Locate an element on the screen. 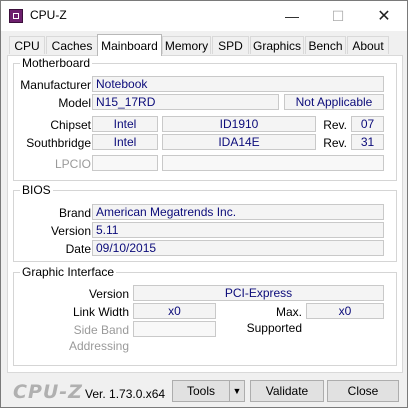  tab-graphics: Graphics is located at coordinates (277, 45).